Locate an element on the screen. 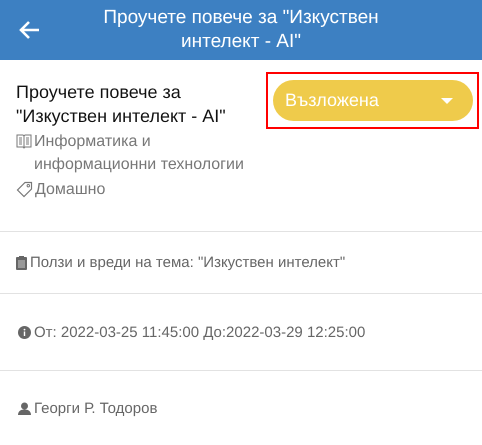 This screenshot has width=482, height=445. description-text: Ползи и вреди на тема: "Изкуствен интелект" is located at coordinates (188, 262).